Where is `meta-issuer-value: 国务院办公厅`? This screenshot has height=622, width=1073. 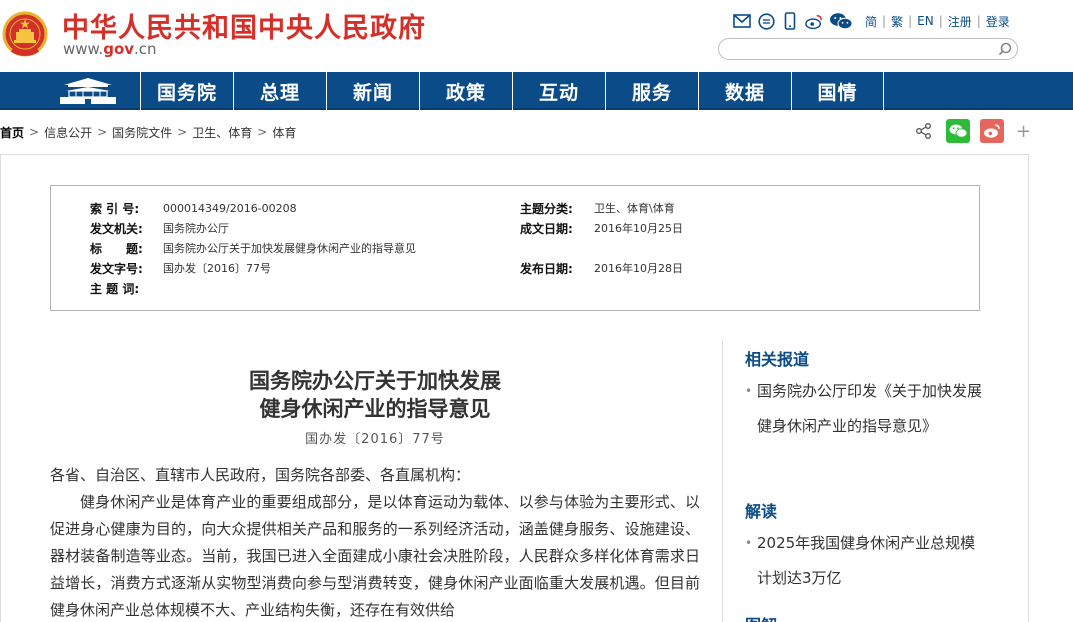 meta-issuer-value: 国务院办公厅 is located at coordinates (196, 228).